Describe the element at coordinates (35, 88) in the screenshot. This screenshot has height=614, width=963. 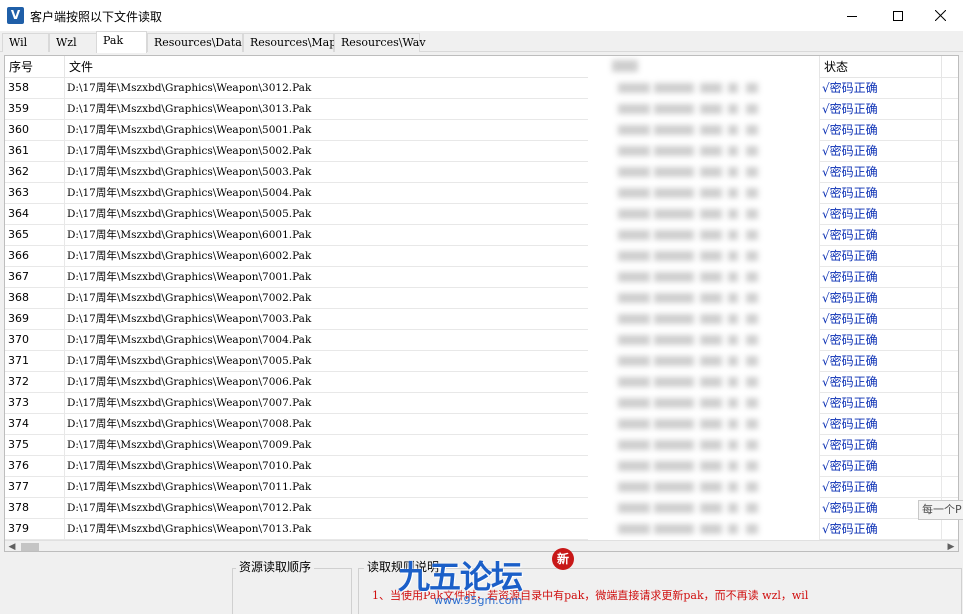
I see `row-index: 358` at that location.